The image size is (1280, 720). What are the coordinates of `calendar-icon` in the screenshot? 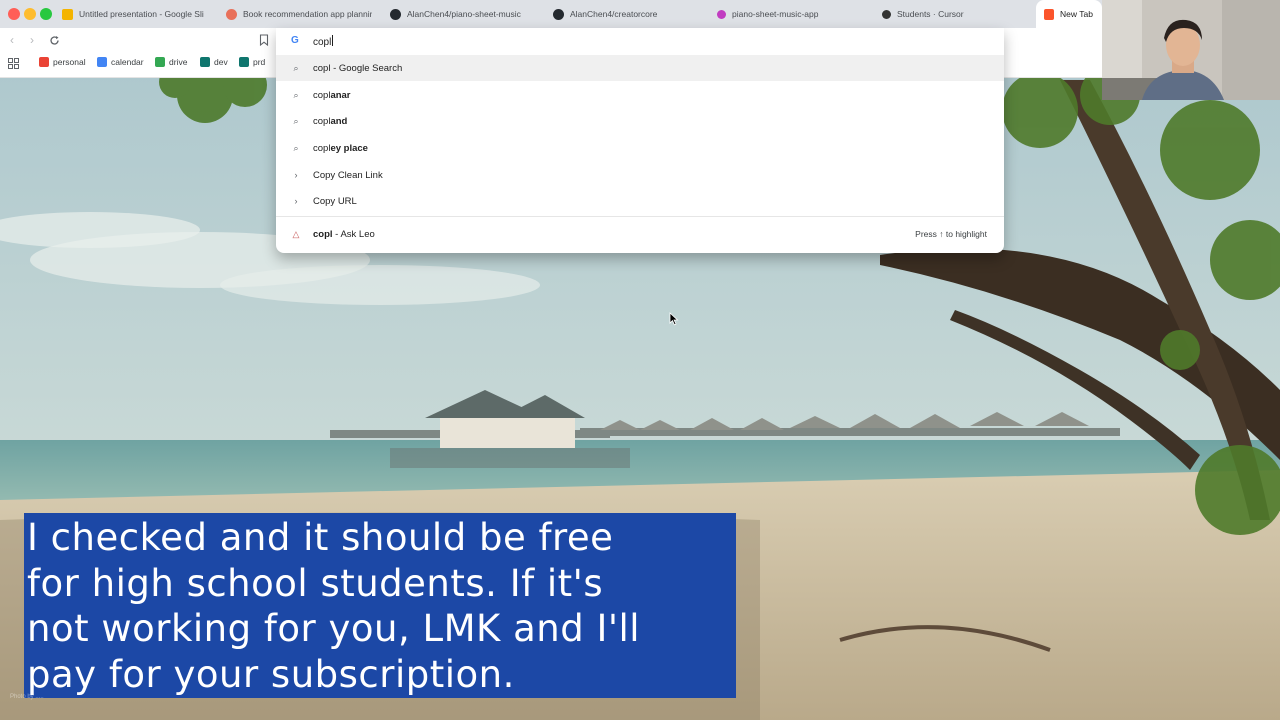 It's located at (102, 62).